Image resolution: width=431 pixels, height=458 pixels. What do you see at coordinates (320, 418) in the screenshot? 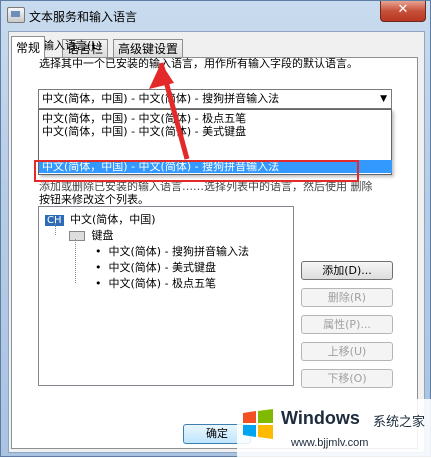
I see `watermark-brand: Windows` at bounding box center [320, 418].